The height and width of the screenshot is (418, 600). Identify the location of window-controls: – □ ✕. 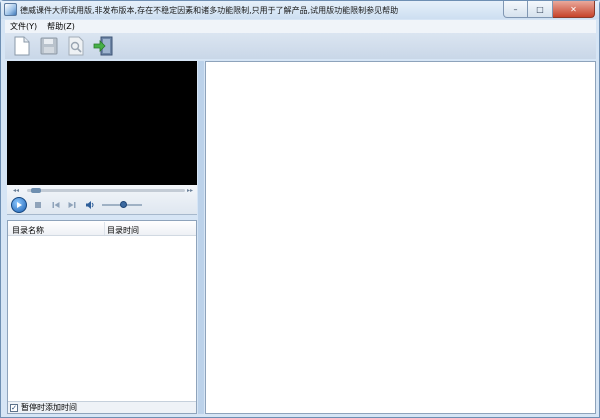
(549, 9).